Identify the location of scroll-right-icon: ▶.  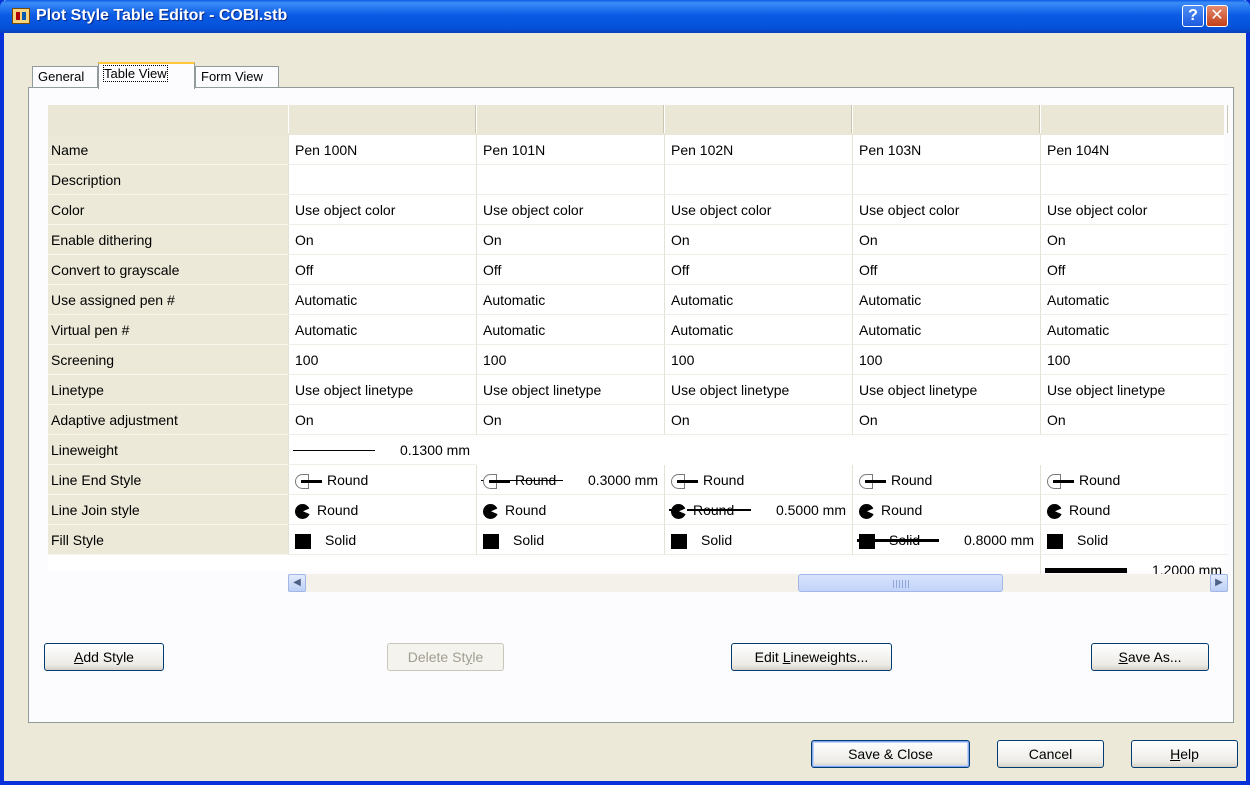
(1219, 583).